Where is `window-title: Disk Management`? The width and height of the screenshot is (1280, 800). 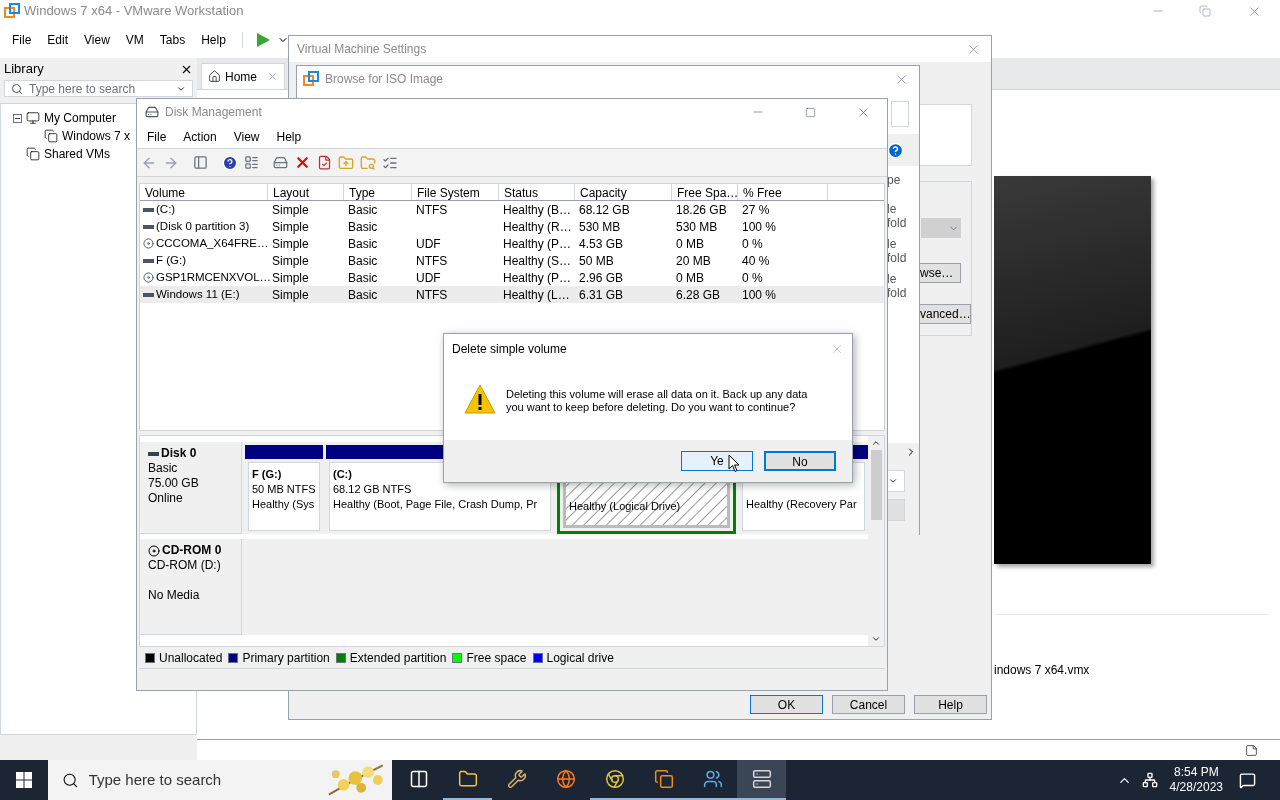 window-title: Disk Management is located at coordinates (213, 112).